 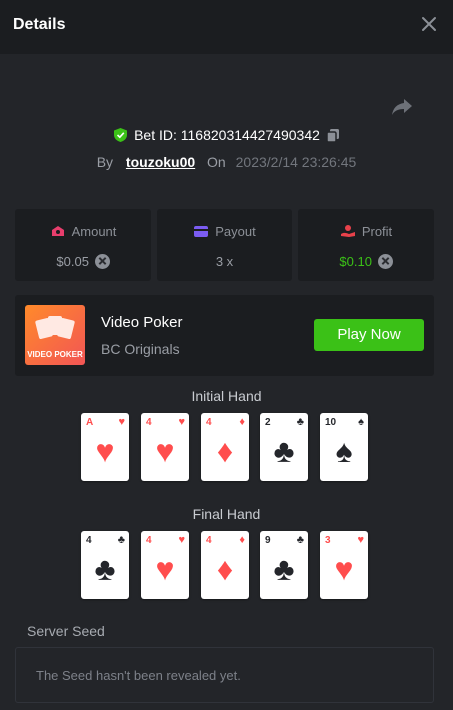 I want to click on amount-label: Amount, so click(x=94, y=231).